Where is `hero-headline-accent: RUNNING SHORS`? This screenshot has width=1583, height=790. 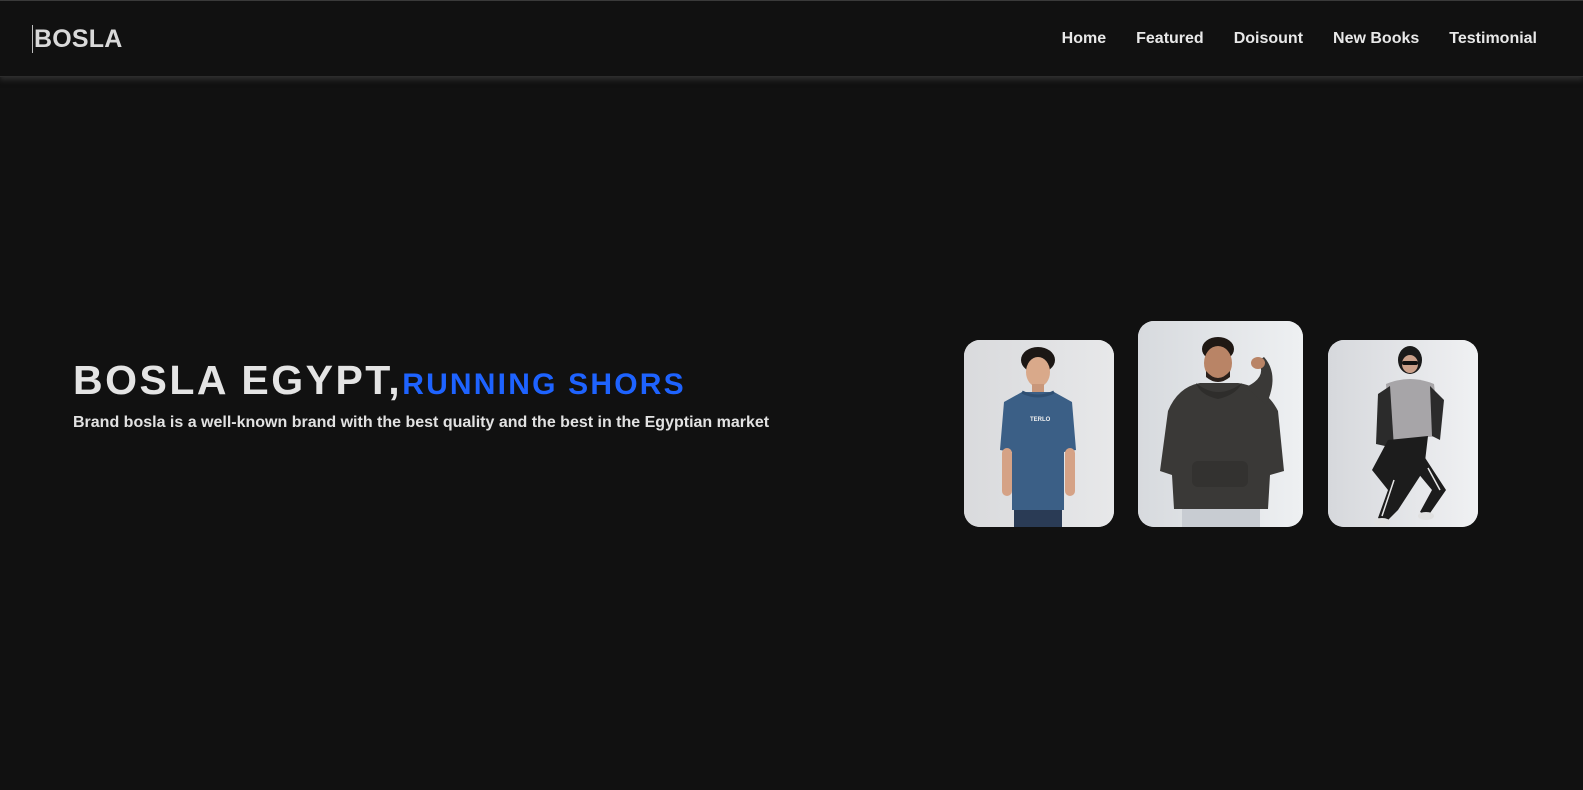 hero-headline-accent: RUNNING SHORS is located at coordinates (544, 384).